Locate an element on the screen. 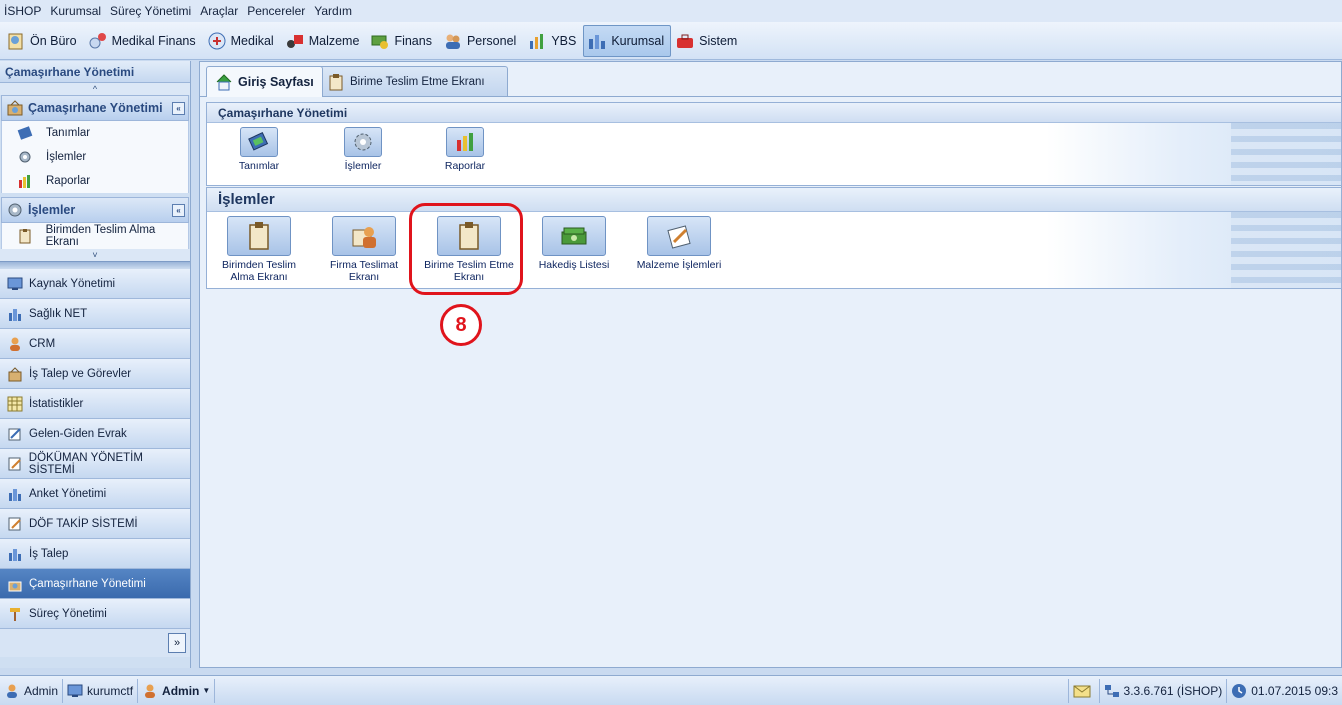 Image resolution: width=1342 pixels, height=705 pixels. tile-hakedis-listesi-button is located at coordinates (574, 236).